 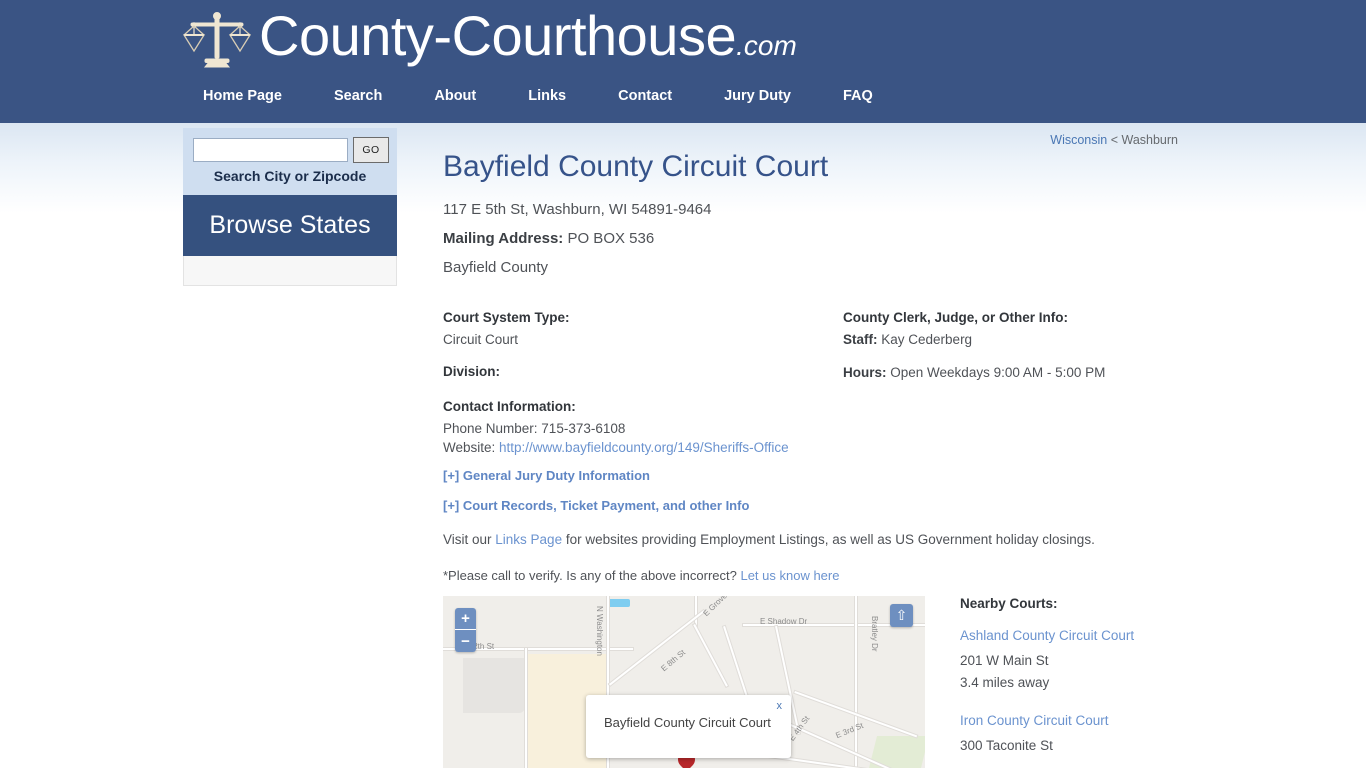 What do you see at coordinates (547, 96) in the screenshot?
I see `nav-item-links: Links` at bounding box center [547, 96].